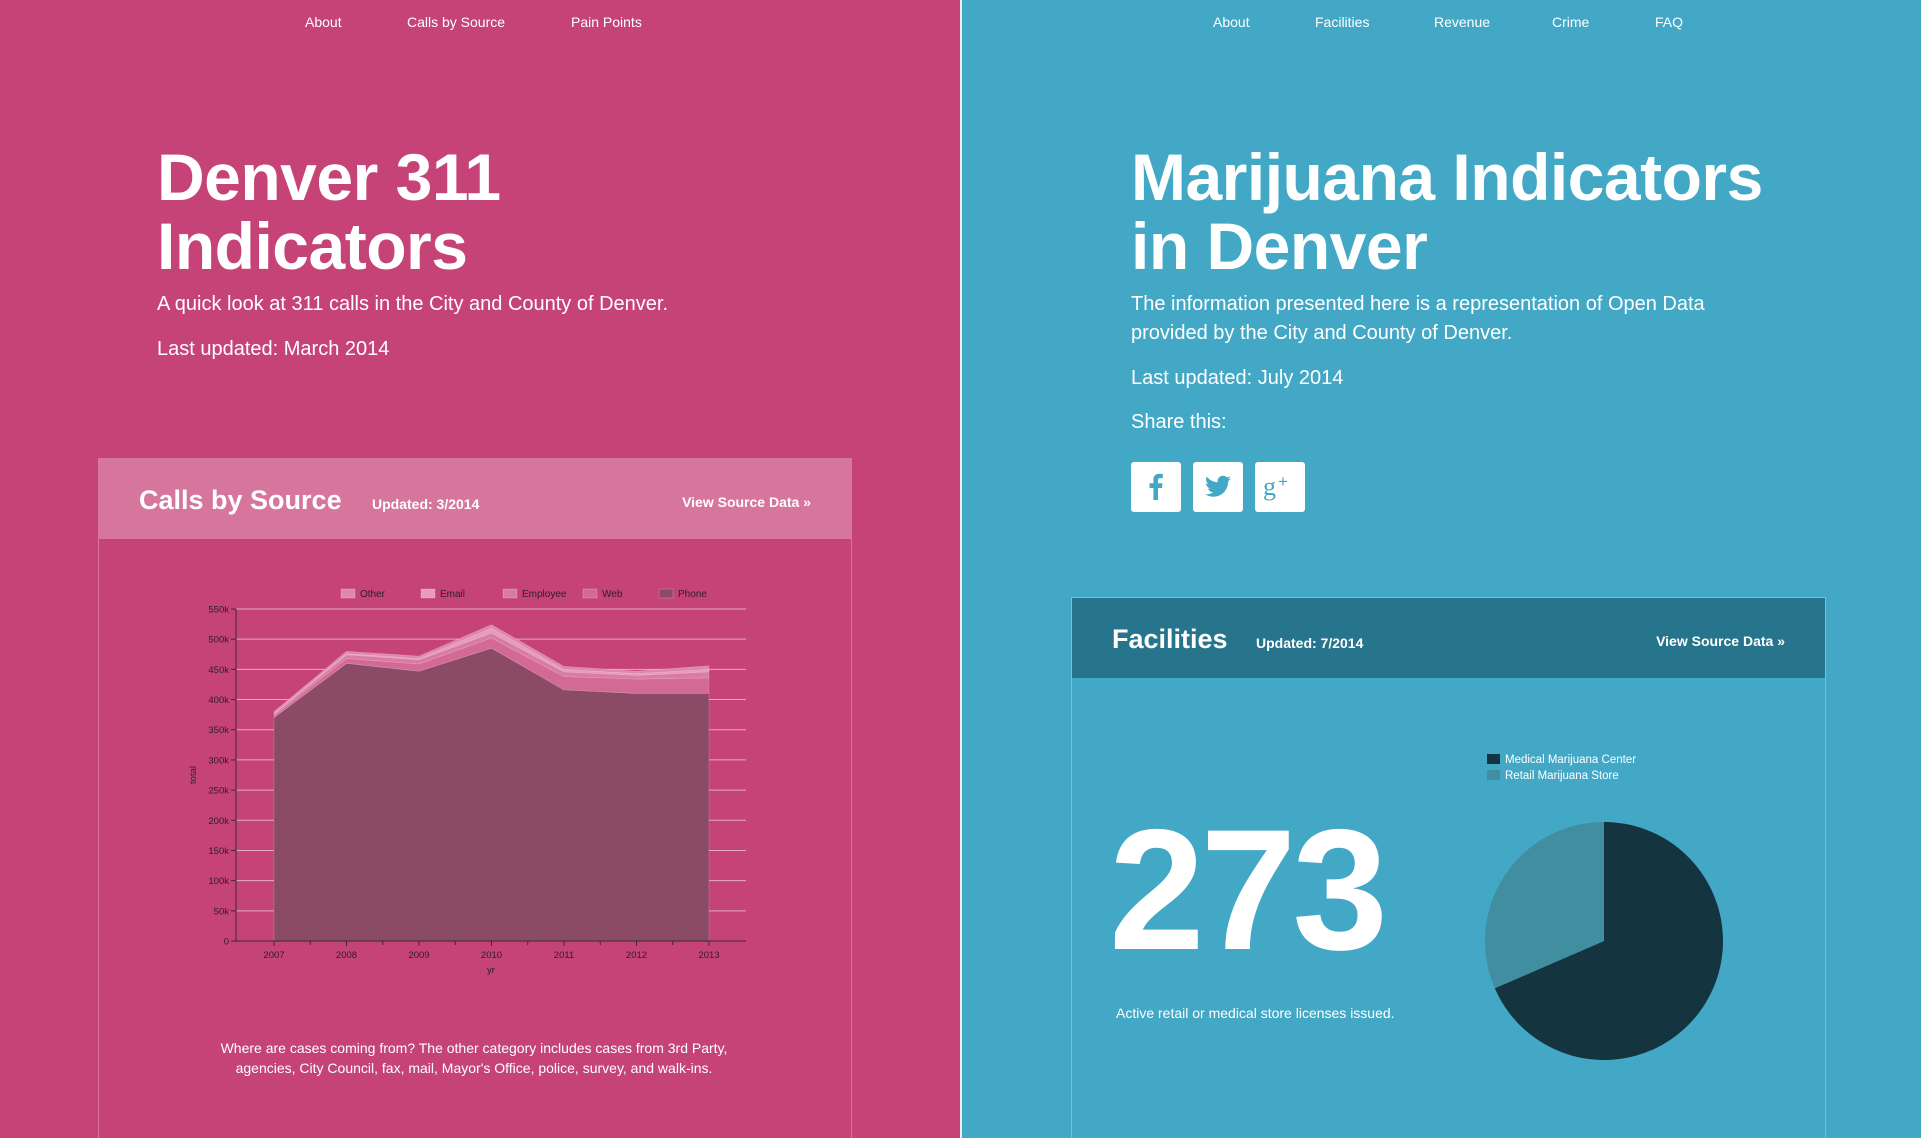  I want to click on svg-text: g, so click(1269, 486).